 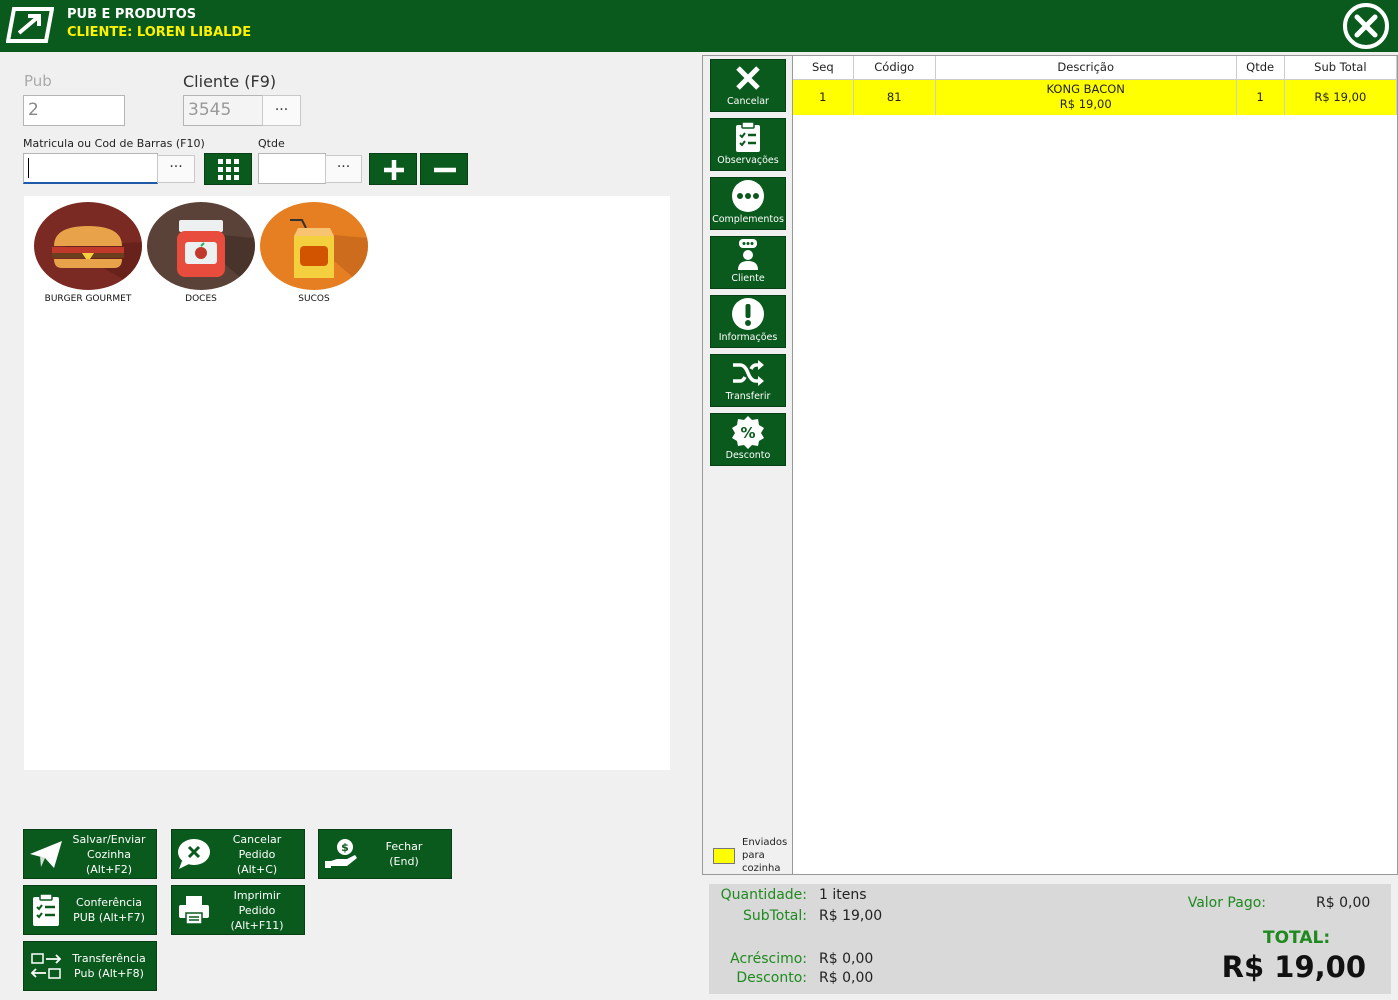 What do you see at coordinates (1341, 68) in the screenshot?
I see `column-header-subtotal: Sub Total` at bounding box center [1341, 68].